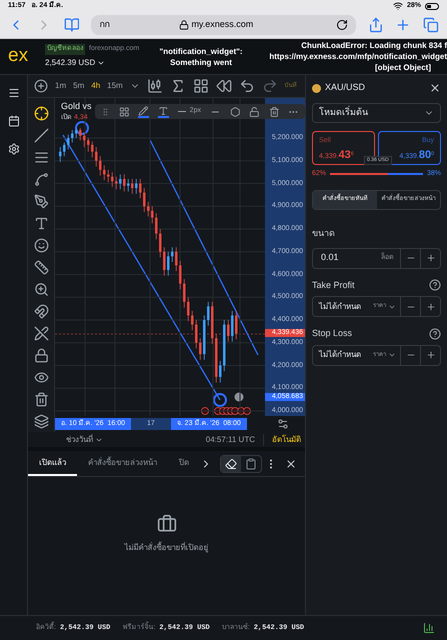 The image size is (447, 640). What do you see at coordinates (254, 112) in the screenshot?
I see `unlock-icon` at bounding box center [254, 112].